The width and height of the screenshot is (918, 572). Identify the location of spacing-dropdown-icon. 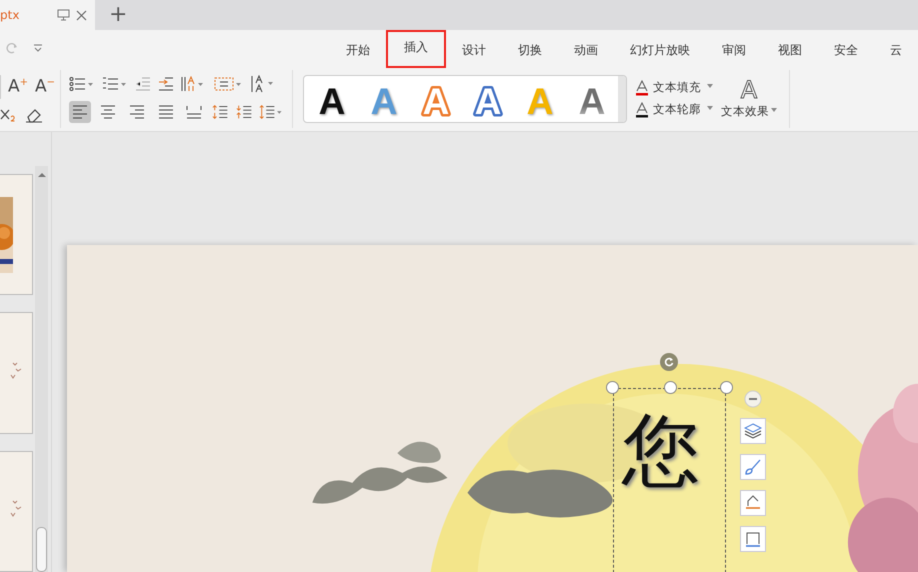
(271, 112).